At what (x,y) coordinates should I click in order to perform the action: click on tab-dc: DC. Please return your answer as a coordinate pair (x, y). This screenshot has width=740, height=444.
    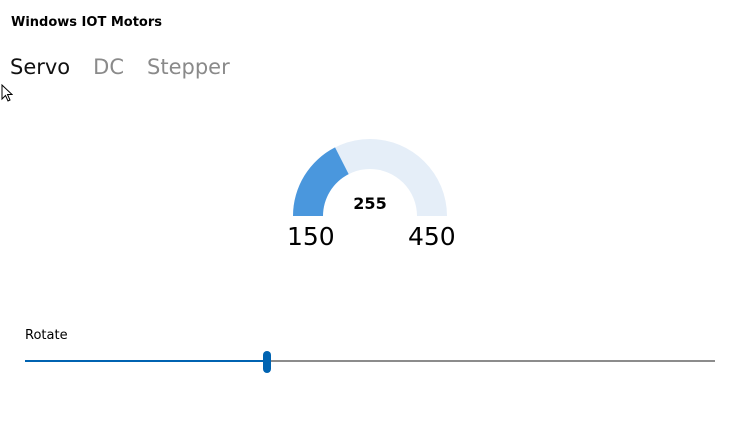
    Looking at the image, I should click on (108, 67).